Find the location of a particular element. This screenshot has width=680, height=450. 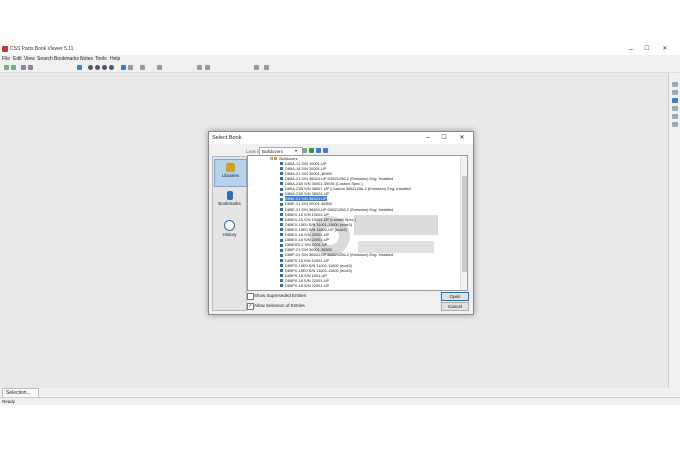

select-icon is located at coordinates (675, 124).